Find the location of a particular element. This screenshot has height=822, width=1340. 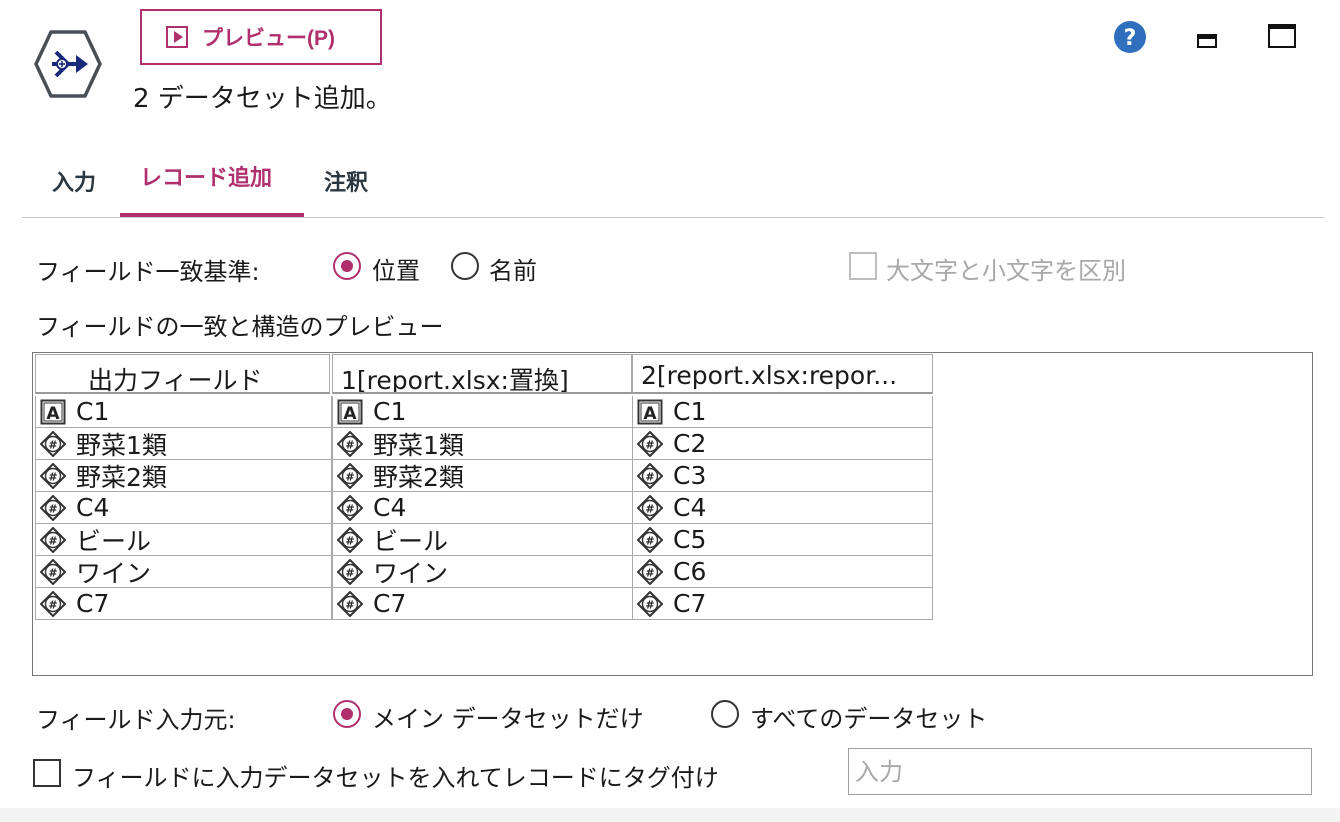

table-cell-text: C2 is located at coordinates (690, 443).